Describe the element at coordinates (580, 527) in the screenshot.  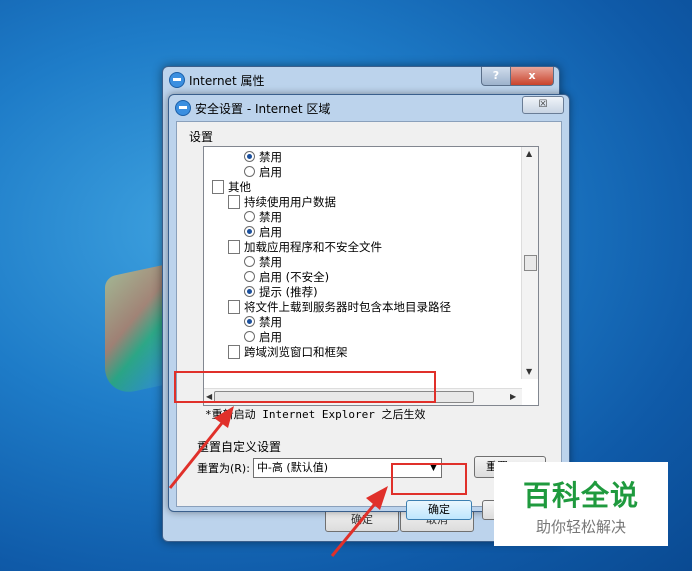
I see `watermark-subtitle: 助你轻松解决` at that location.